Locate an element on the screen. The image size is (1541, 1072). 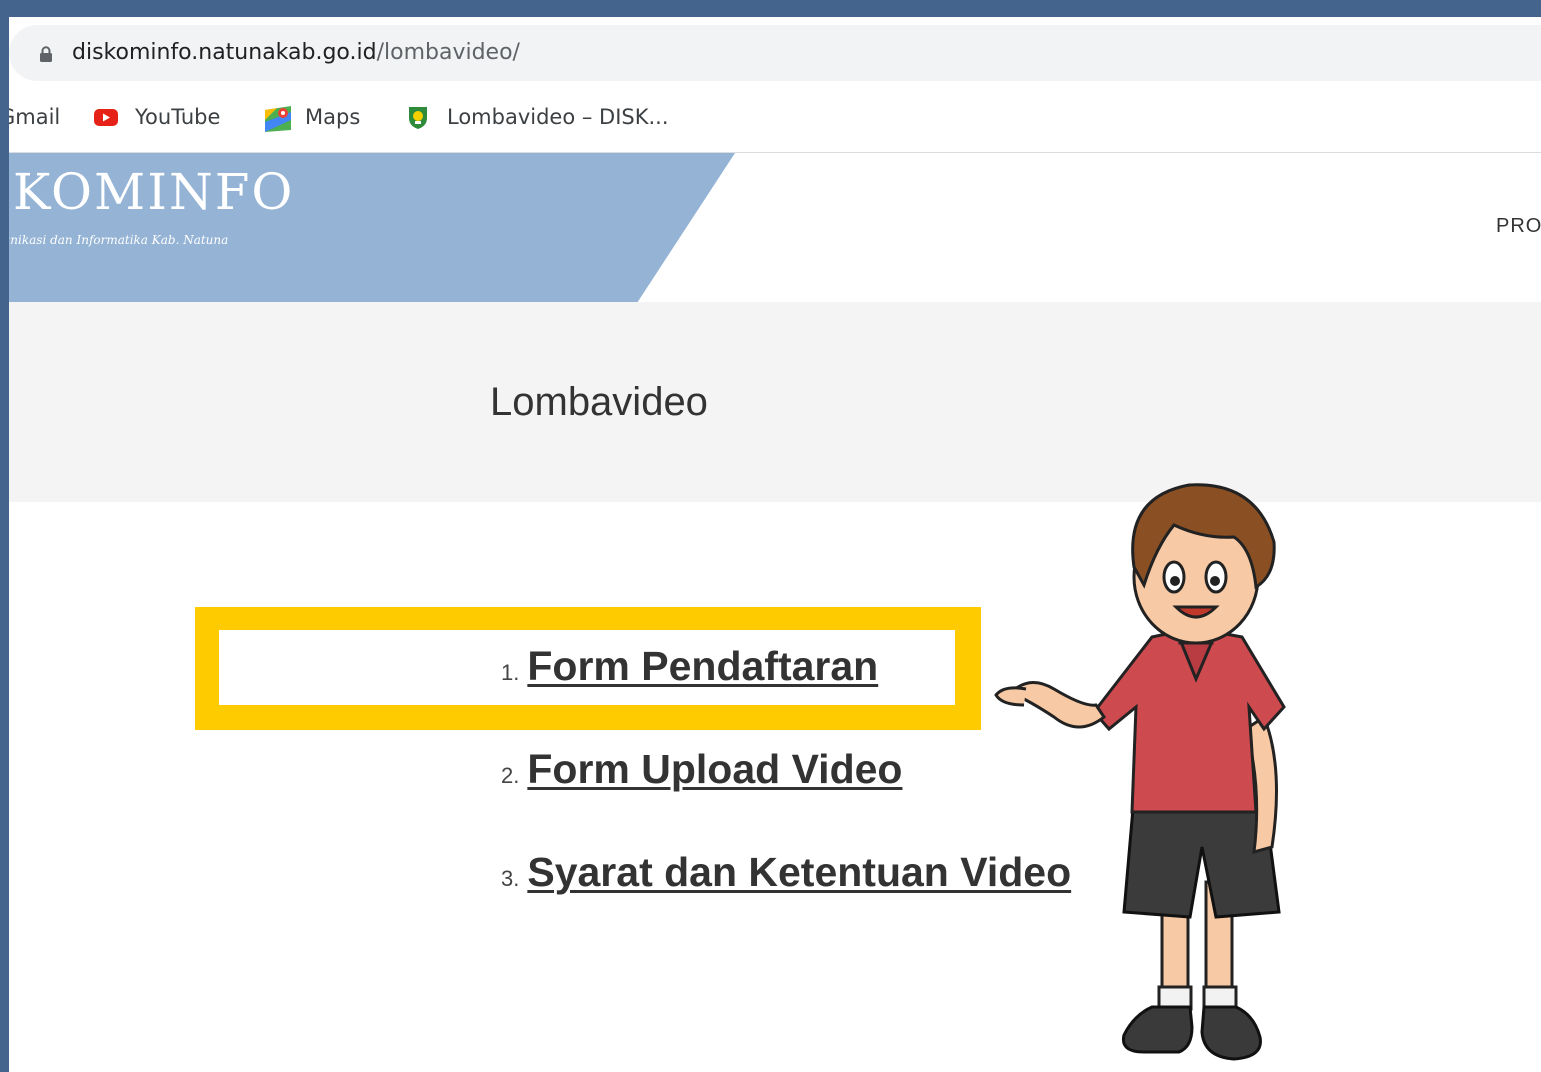
url-input: diskominfo.natunakab.go.id/lombavideo/ is located at coordinates (775, 53).